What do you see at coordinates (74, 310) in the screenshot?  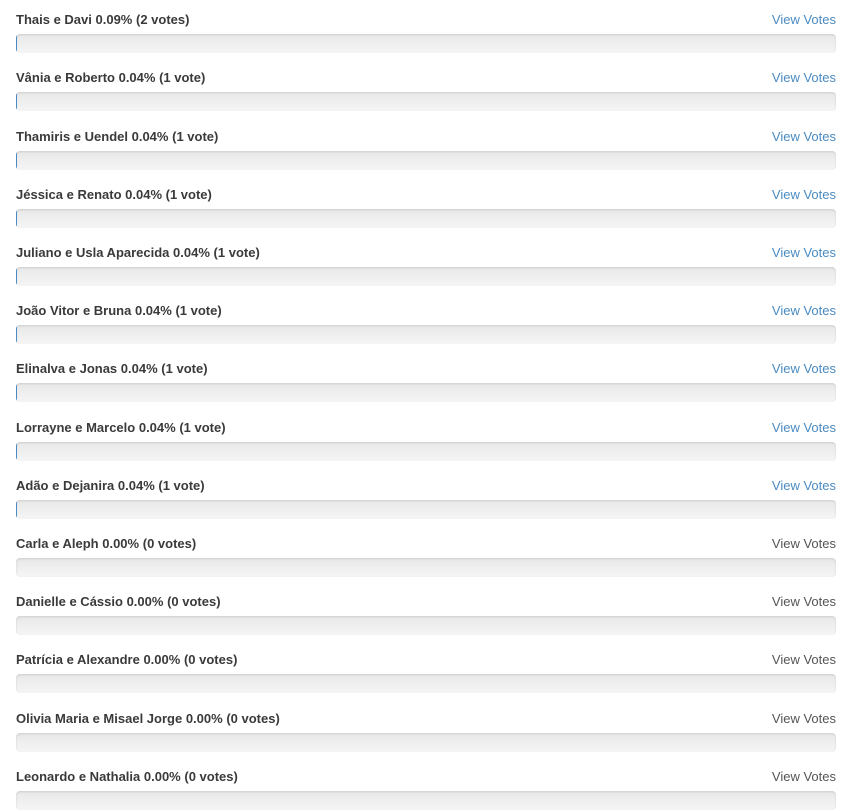 I see `poll-option-name: João Vitor e Bruna` at bounding box center [74, 310].